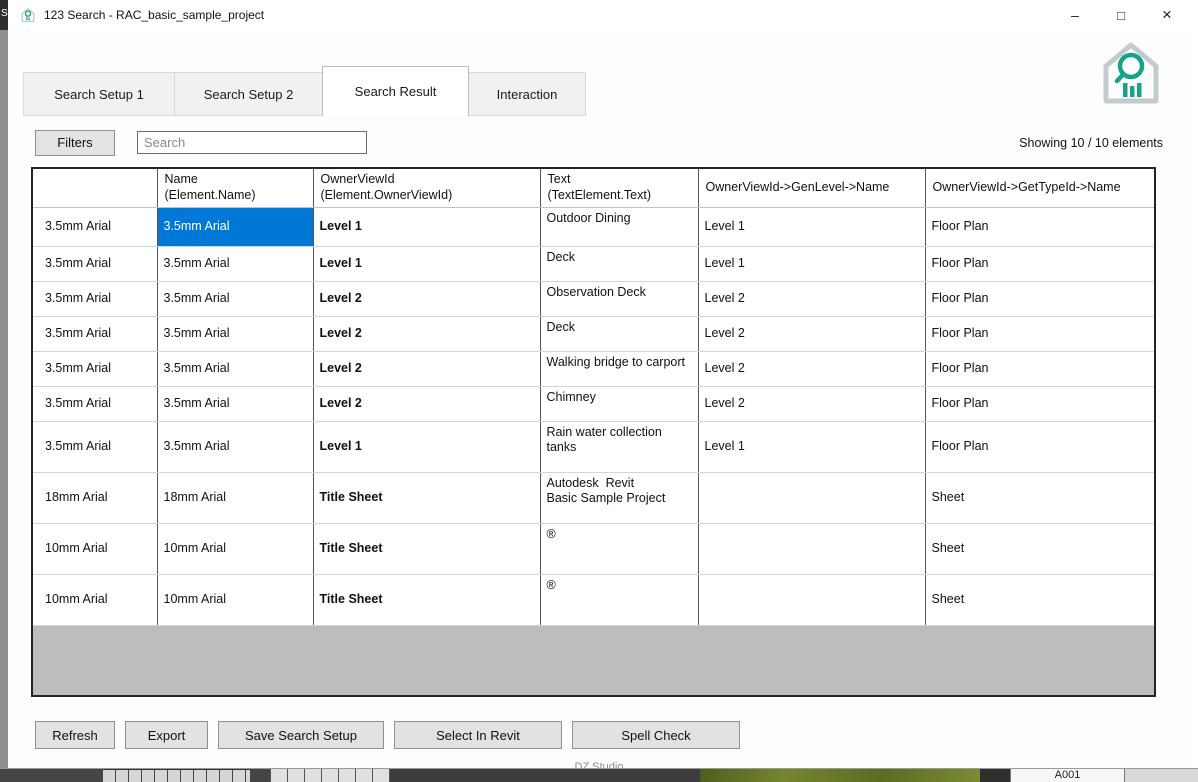  I want to click on select-in-revit-button: Select In Revit, so click(478, 735).